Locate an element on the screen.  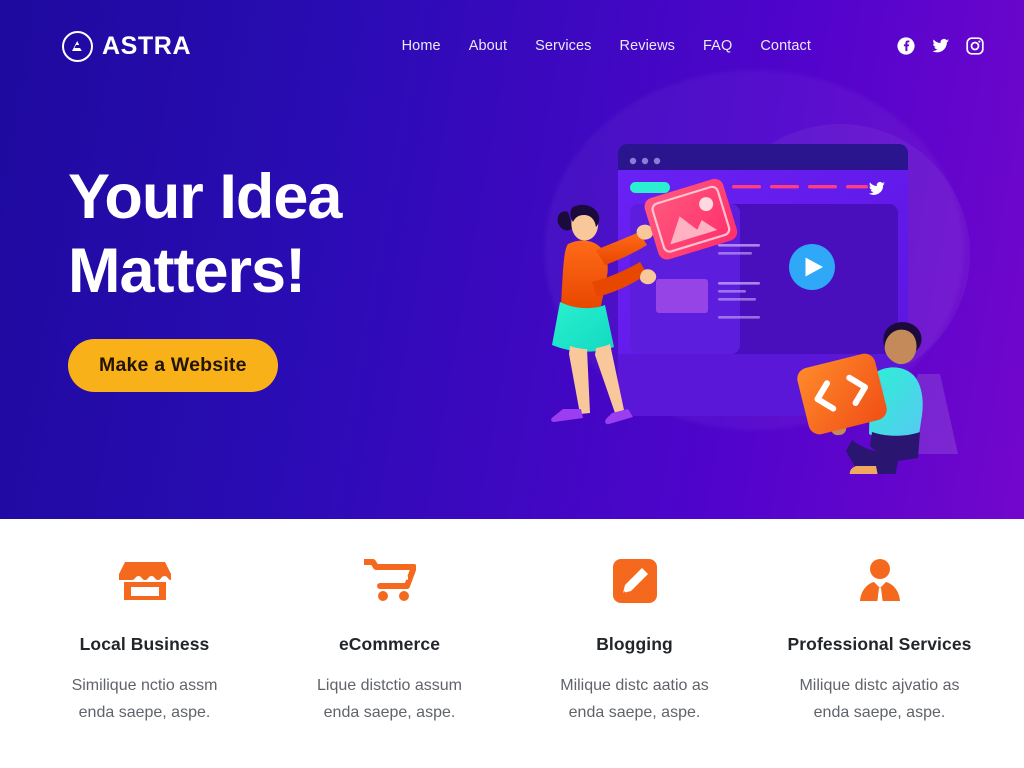
business-person-icon is located at coordinates (880, 581).